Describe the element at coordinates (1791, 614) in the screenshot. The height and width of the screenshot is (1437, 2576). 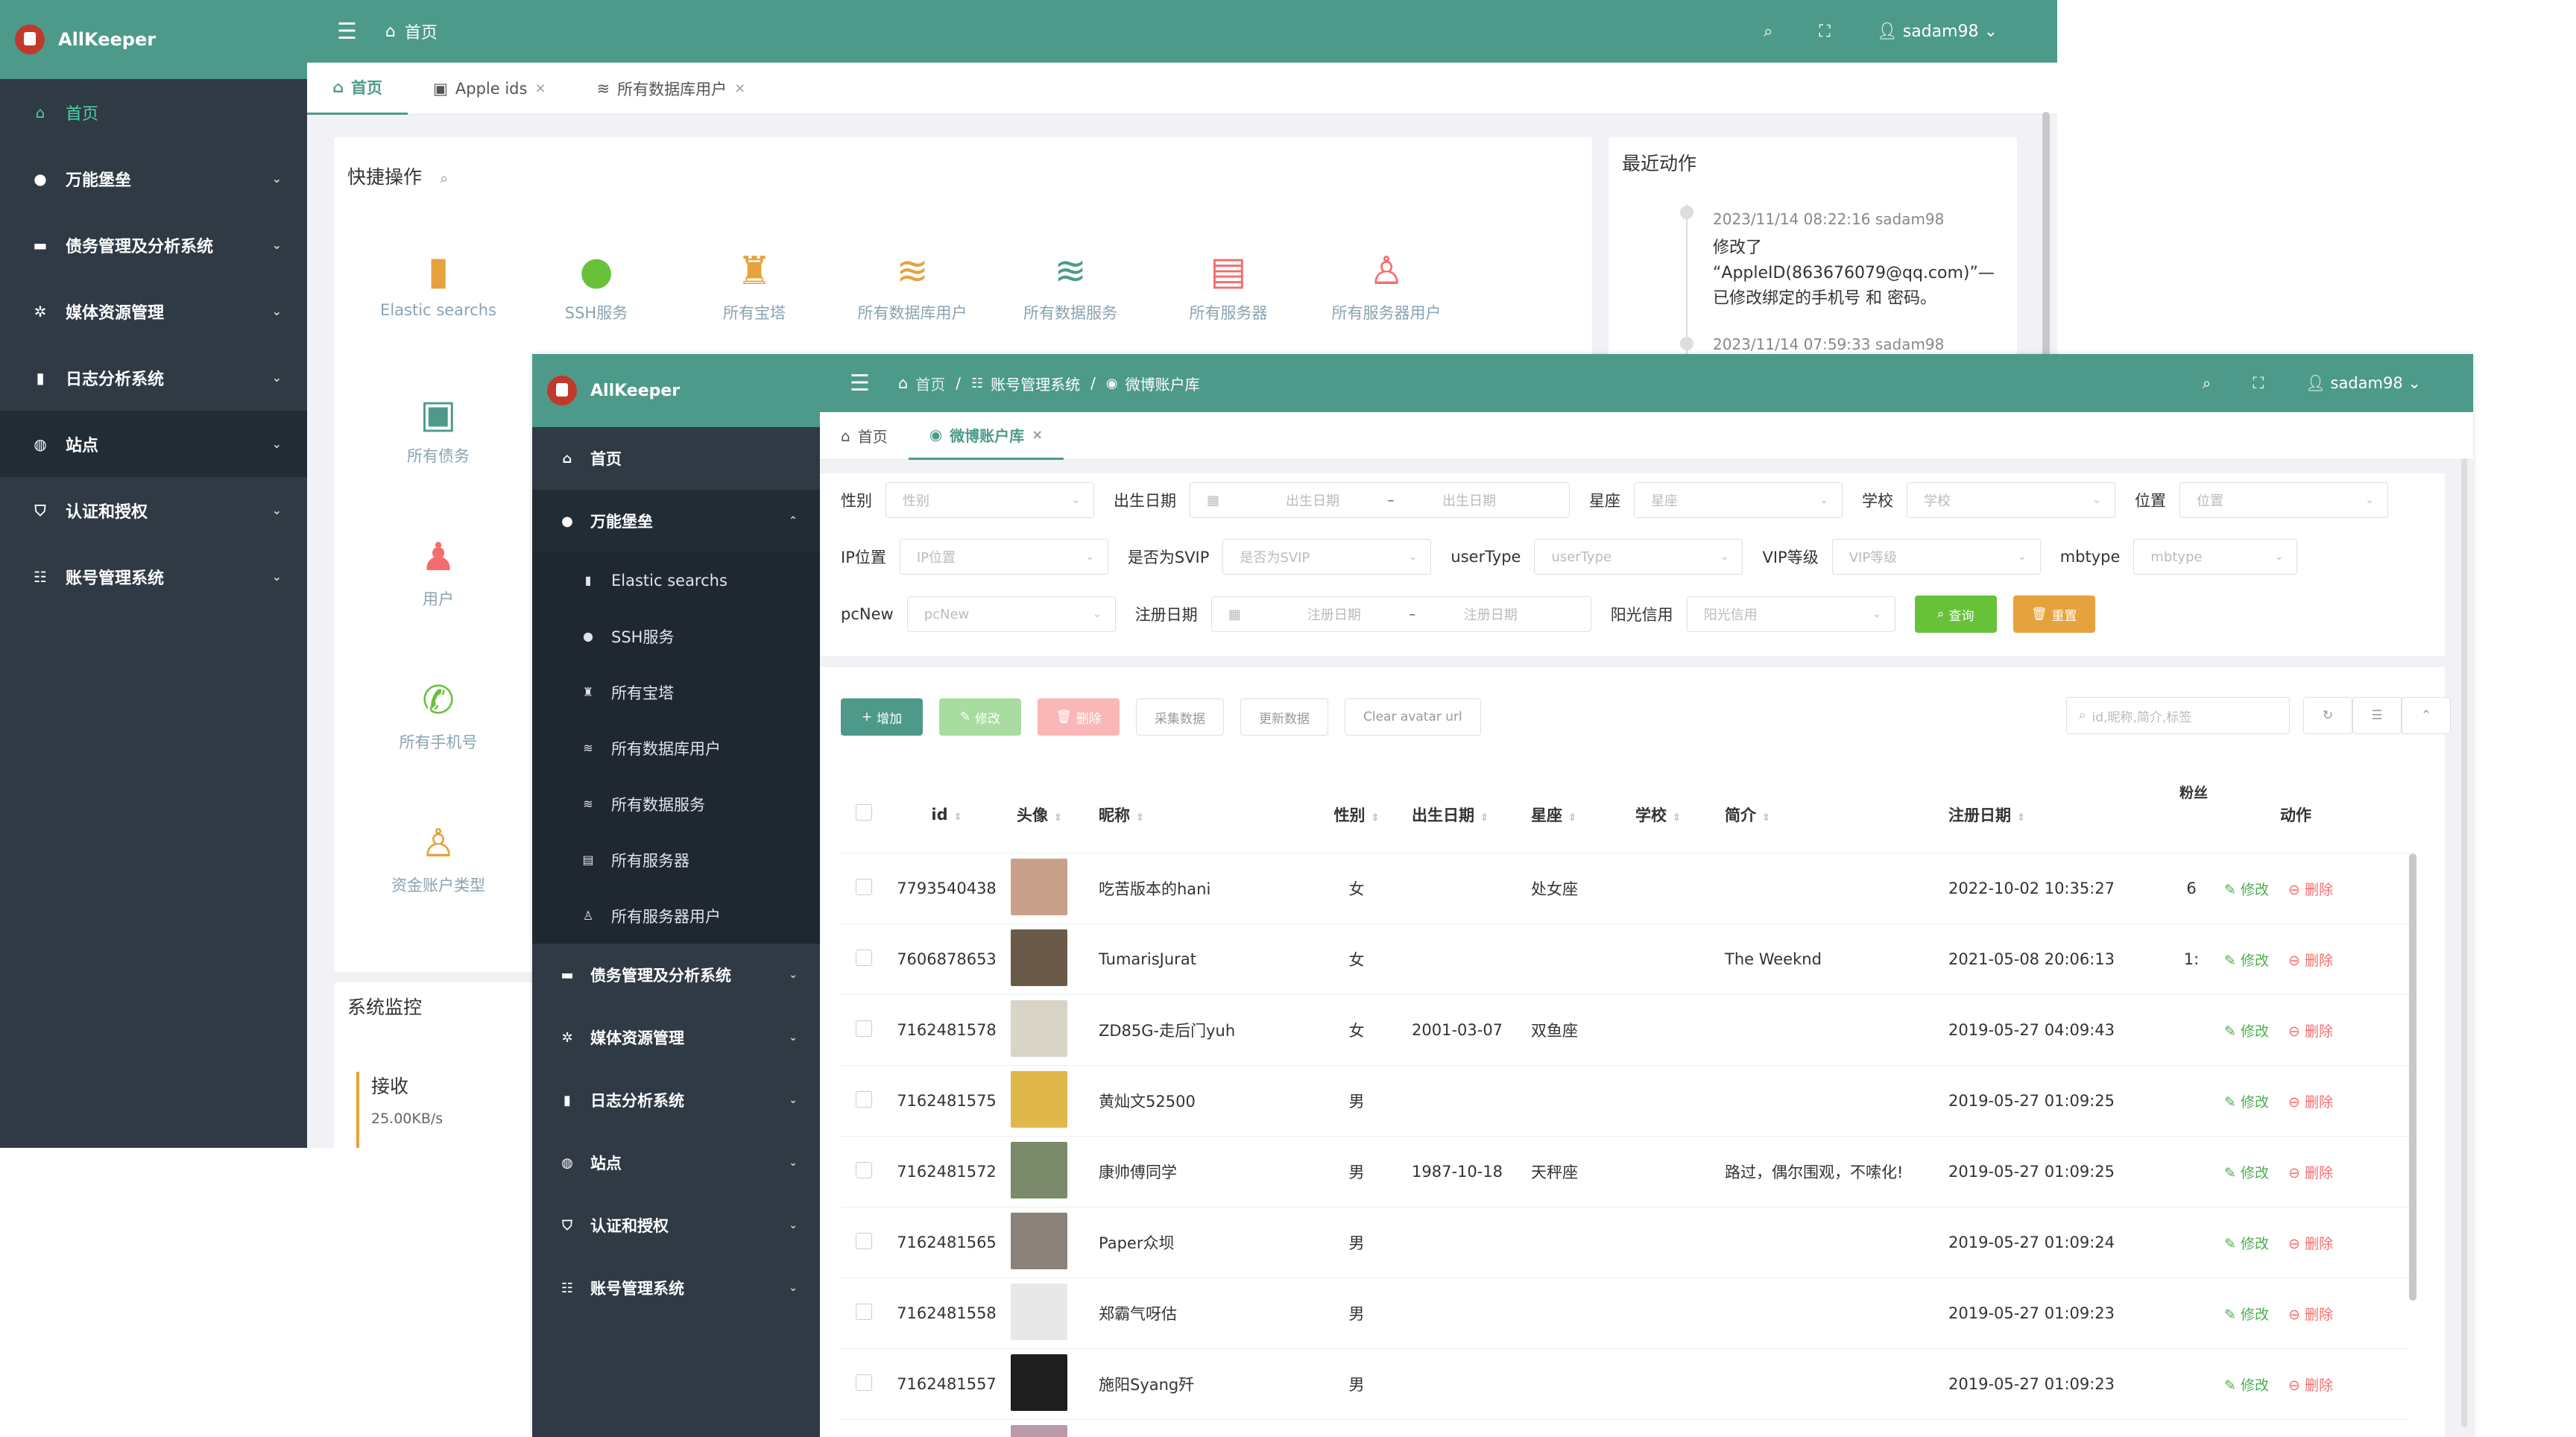
I see `filter-select: 阳光信用 ⌄` at that location.